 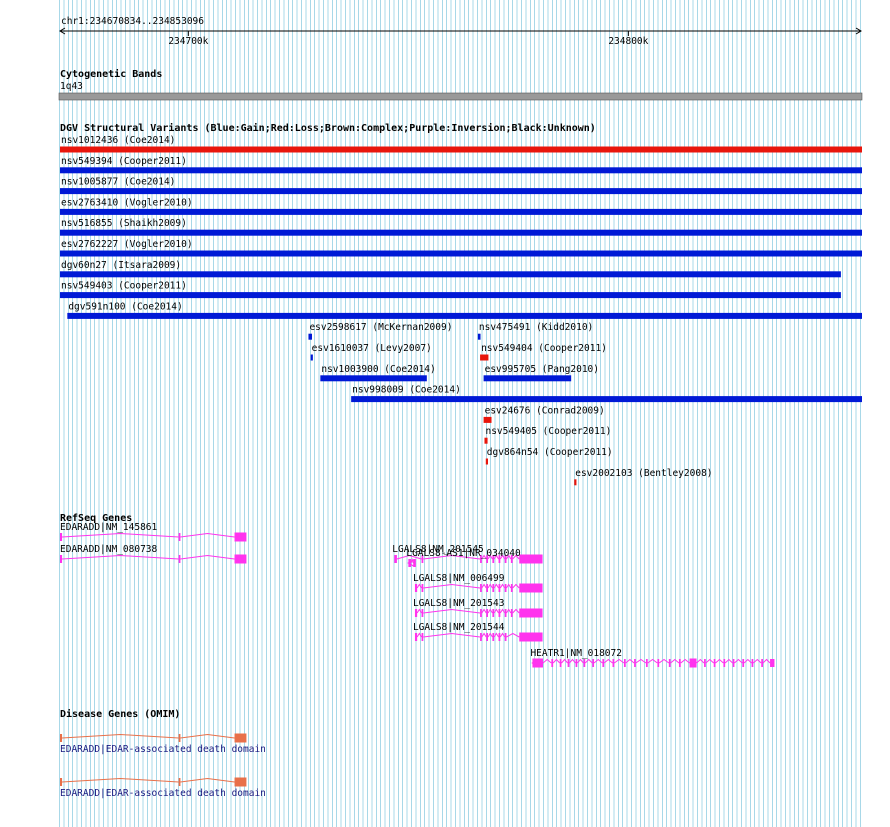 What do you see at coordinates (460, 84) in the screenshot?
I see `cytoband-track: Cytogenetic Bands 1q43` at bounding box center [460, 84].